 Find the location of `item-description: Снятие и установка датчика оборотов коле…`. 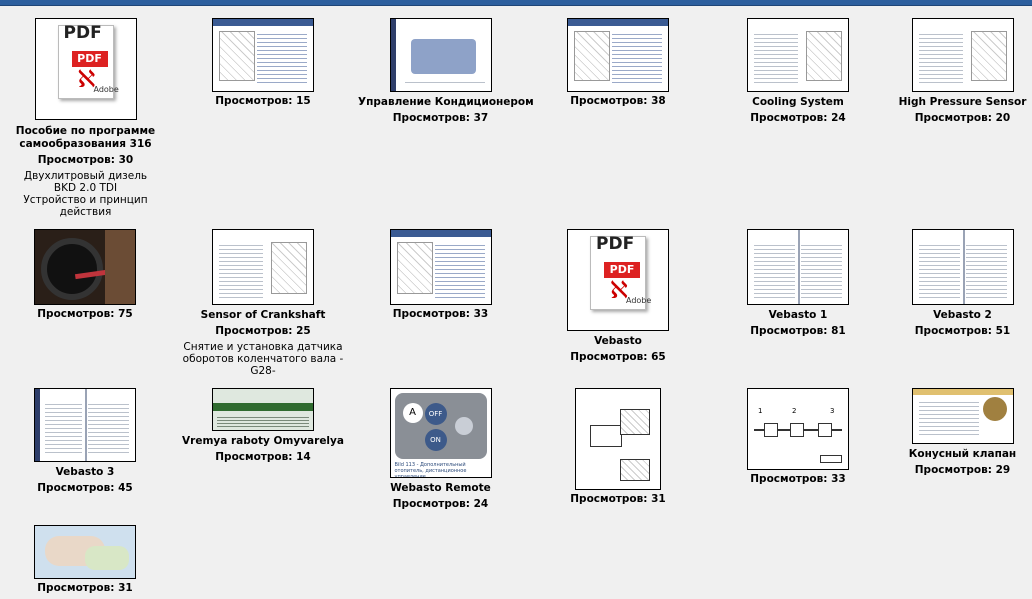

item-description: Снятие и установка датчика оборотов коле… is located at coordinates (263, 359).